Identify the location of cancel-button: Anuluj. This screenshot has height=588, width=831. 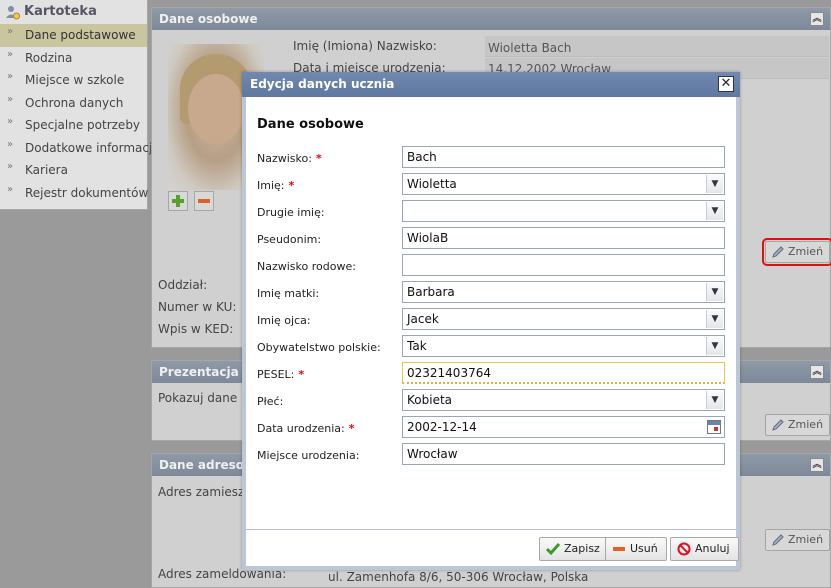
(704, 549).